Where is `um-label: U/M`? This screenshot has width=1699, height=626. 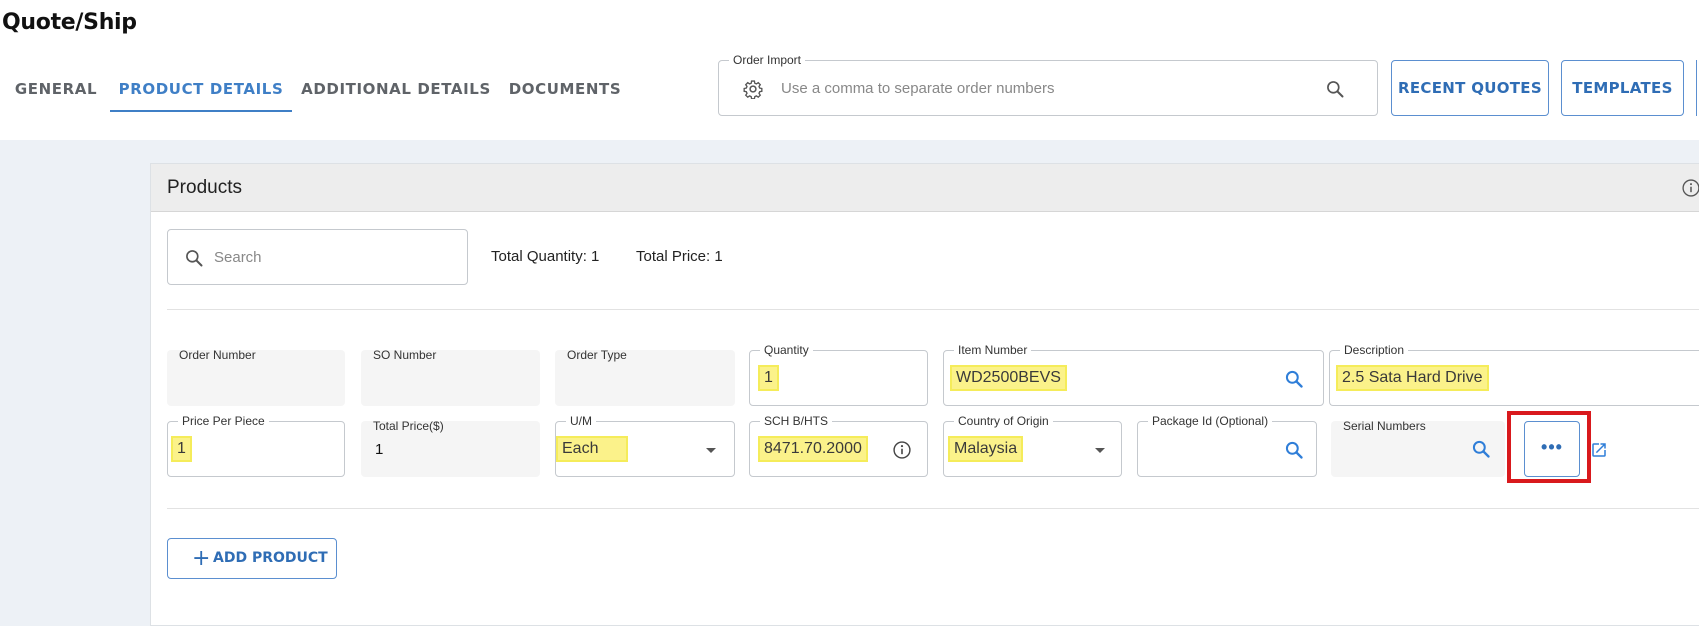
um-label: U/M is located at coordinates (581, 421).